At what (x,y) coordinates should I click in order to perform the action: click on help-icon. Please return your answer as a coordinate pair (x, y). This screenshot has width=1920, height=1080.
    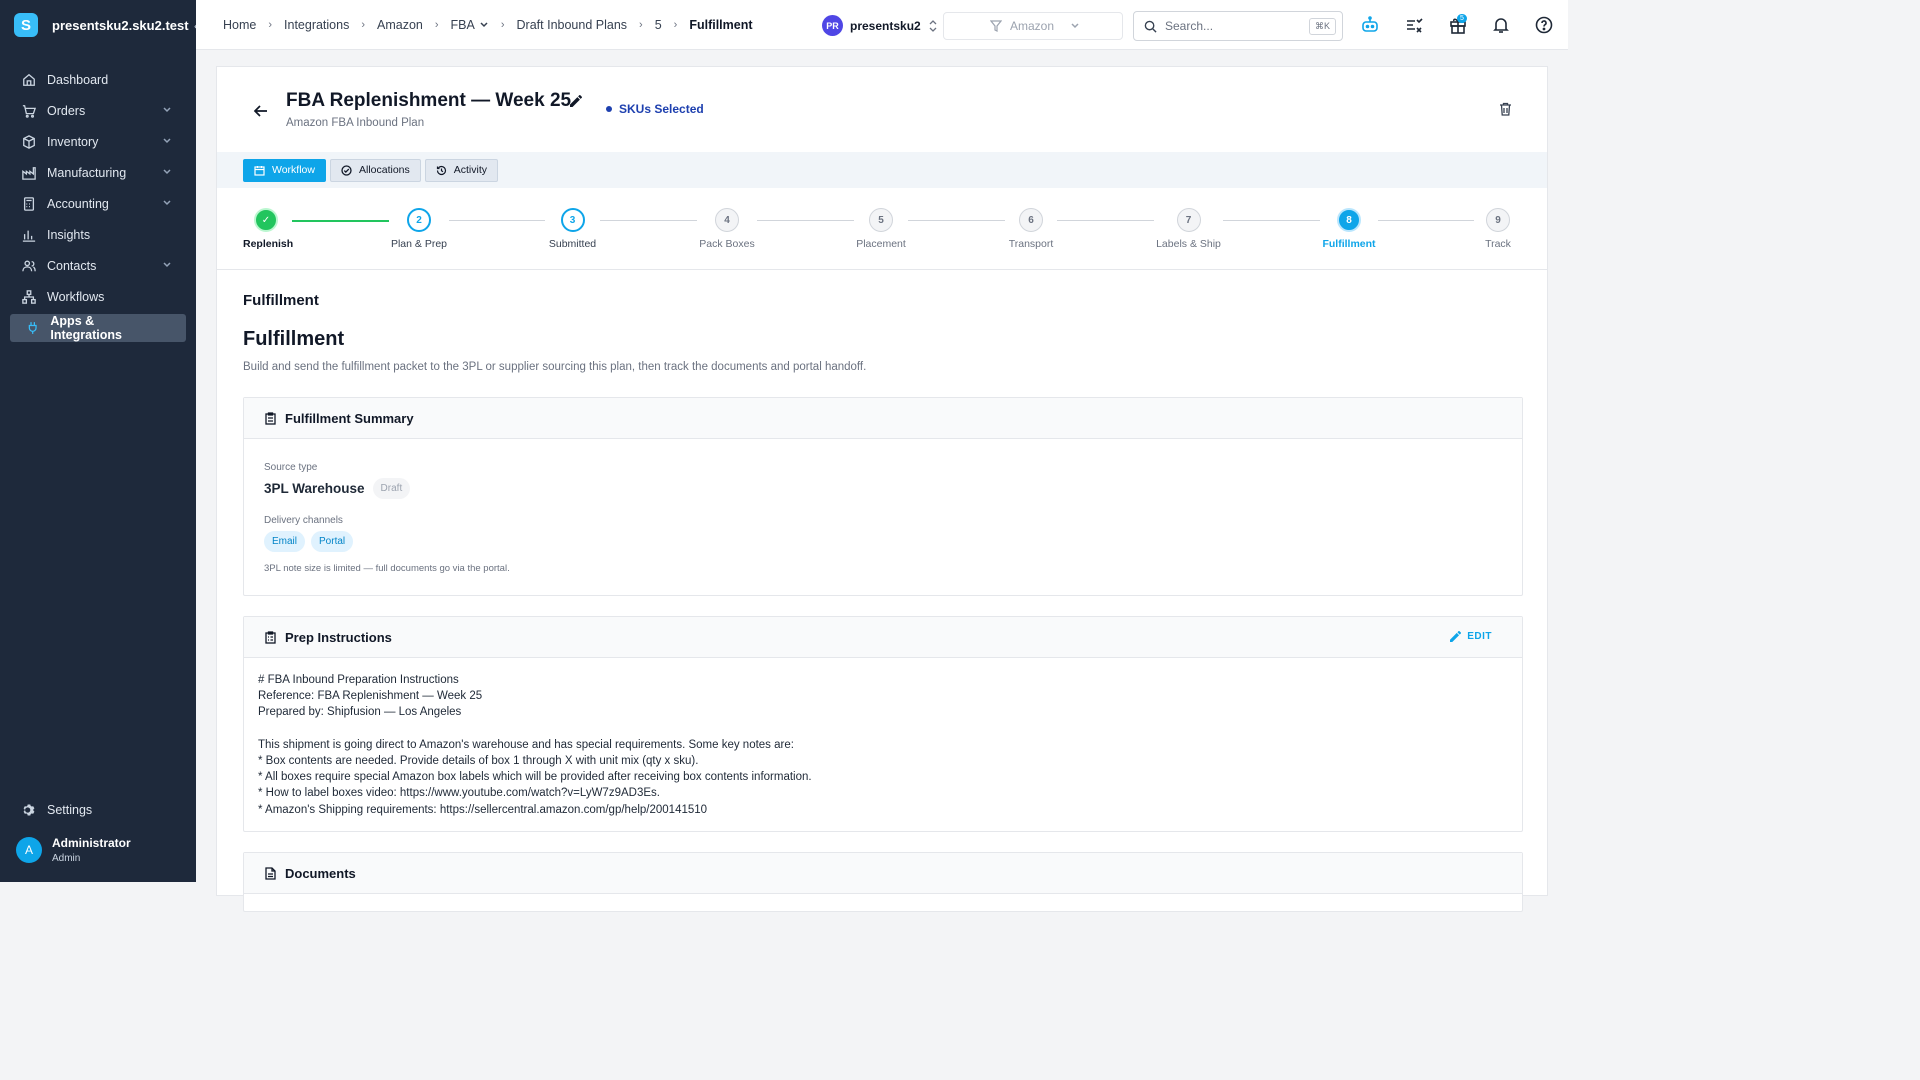
    Looking at the image, I should click on (1544, 25).